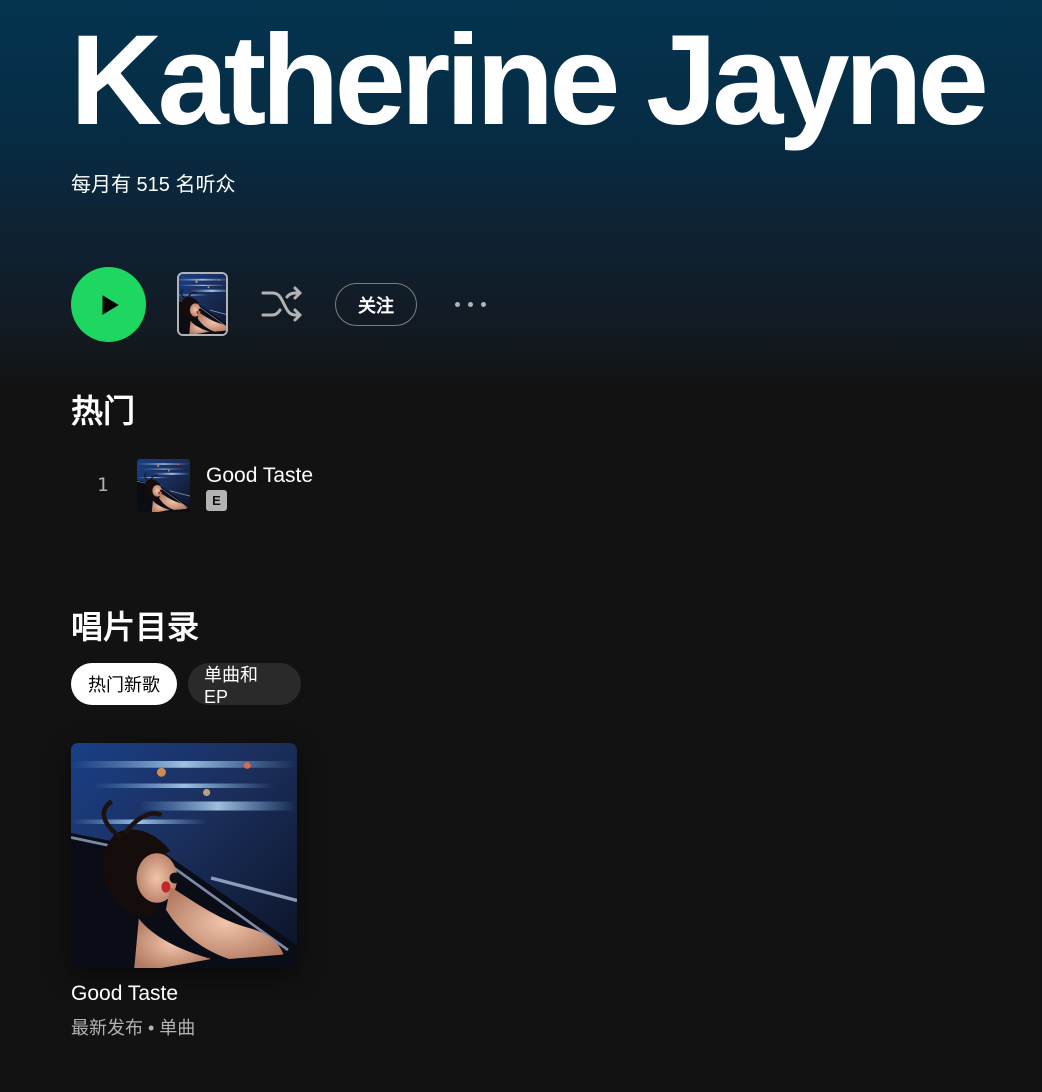 Image resolution: width=1042 pixels, height=1092 pixels. I want to click on shuffle-button, so click(282, 304).